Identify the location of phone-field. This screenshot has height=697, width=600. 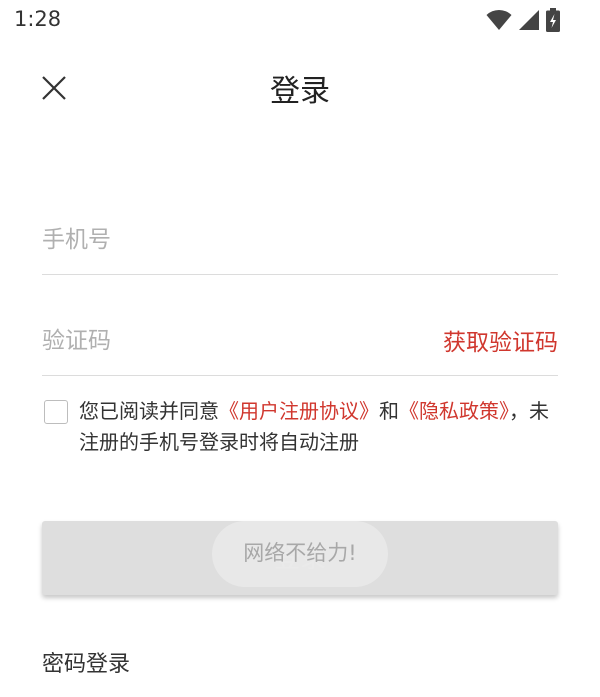
(300, 242).